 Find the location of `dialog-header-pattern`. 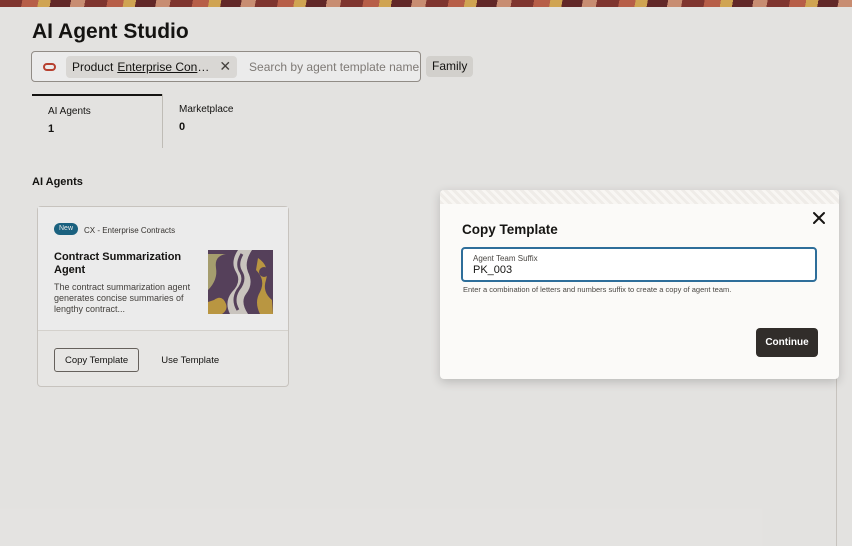

dialog-header-pattern is located at coordinates (639, 197).